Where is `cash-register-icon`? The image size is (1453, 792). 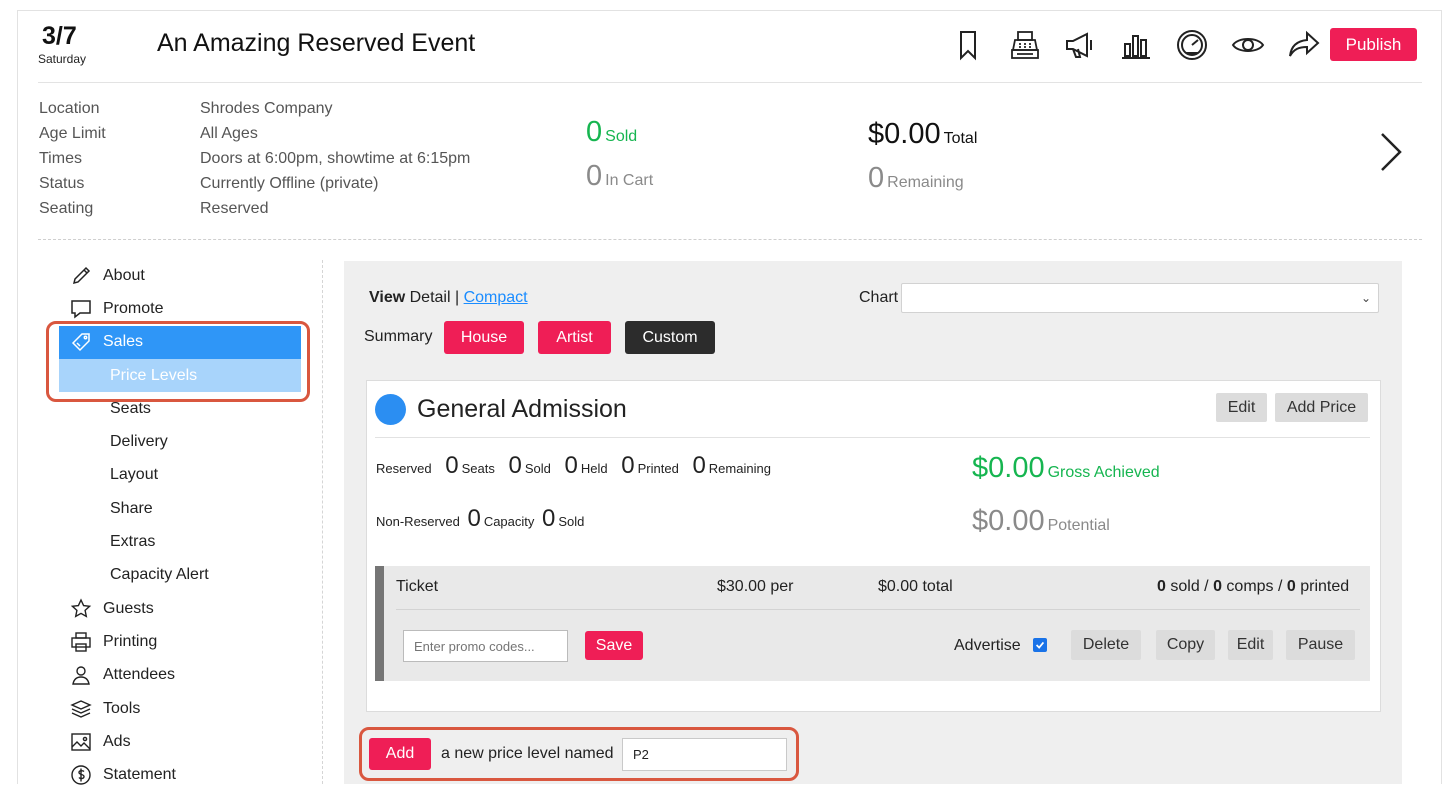 cash-register-icon is located at coordinates (1024, 45).